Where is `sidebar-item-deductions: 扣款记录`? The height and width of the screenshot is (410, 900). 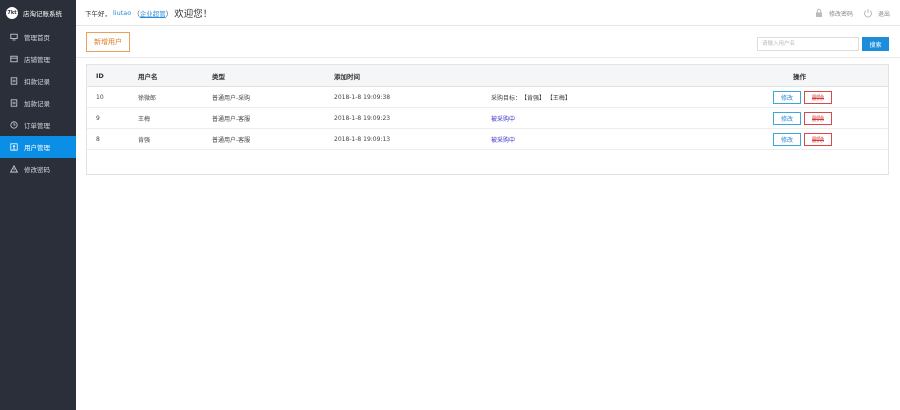
sidebar-item-deductions: 扣款记录 is located at coordinates (38, 81).